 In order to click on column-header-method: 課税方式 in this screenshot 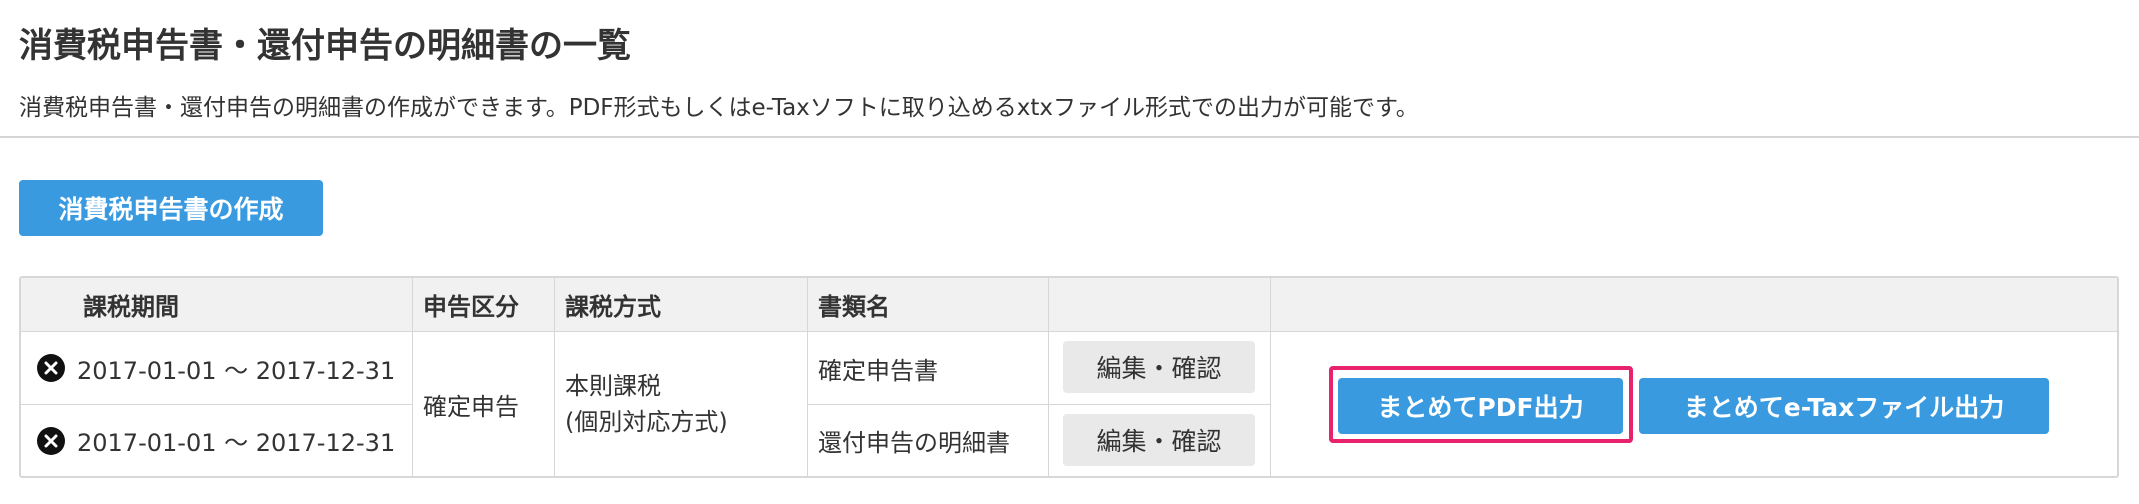, I will do `click(681, 305)`.